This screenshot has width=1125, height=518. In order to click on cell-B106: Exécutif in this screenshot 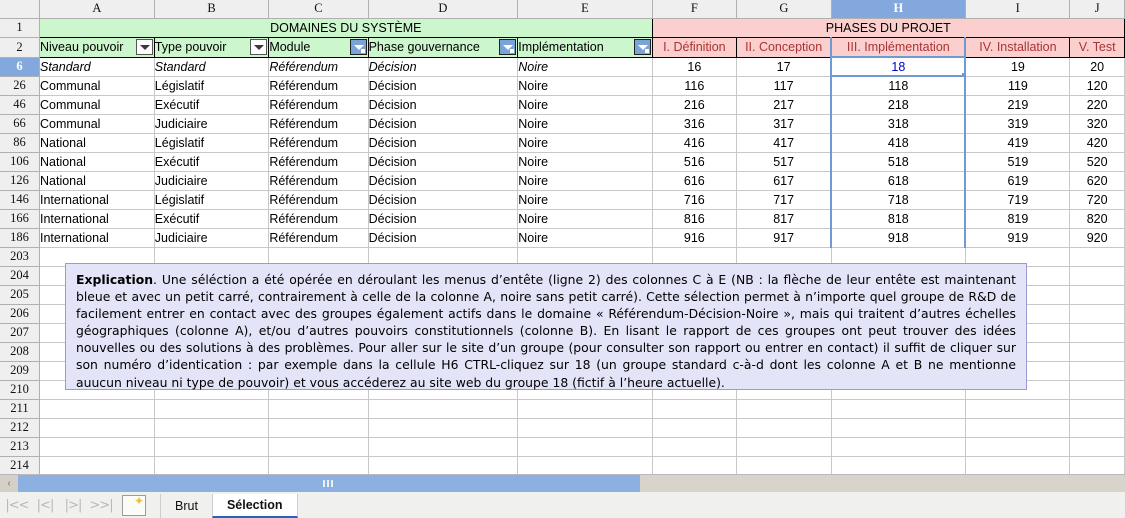, I will do `click(212, 162)`.